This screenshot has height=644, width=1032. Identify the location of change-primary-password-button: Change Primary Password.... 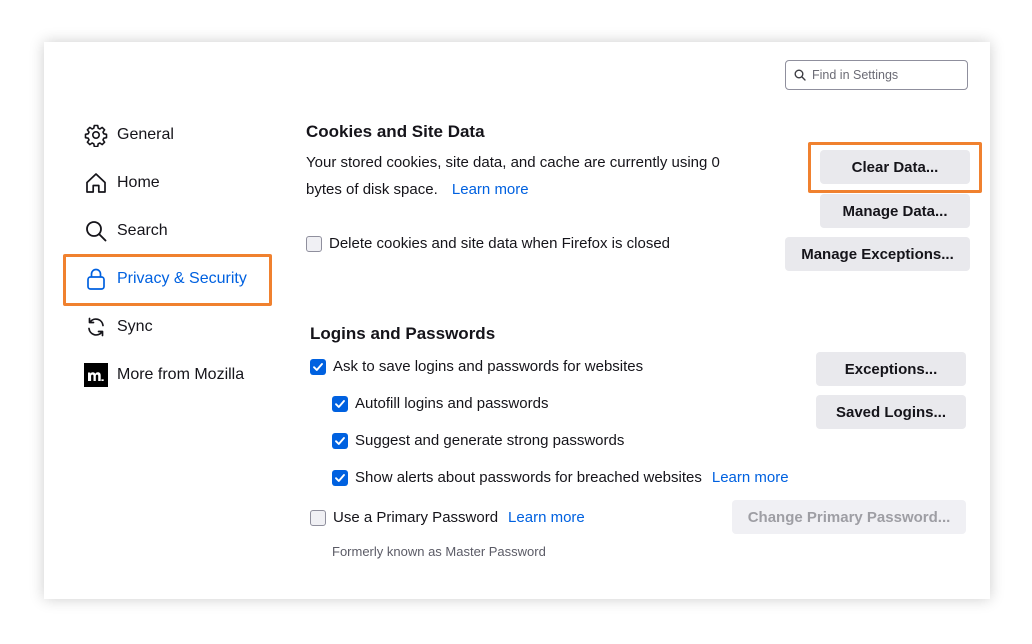
(849, 517).